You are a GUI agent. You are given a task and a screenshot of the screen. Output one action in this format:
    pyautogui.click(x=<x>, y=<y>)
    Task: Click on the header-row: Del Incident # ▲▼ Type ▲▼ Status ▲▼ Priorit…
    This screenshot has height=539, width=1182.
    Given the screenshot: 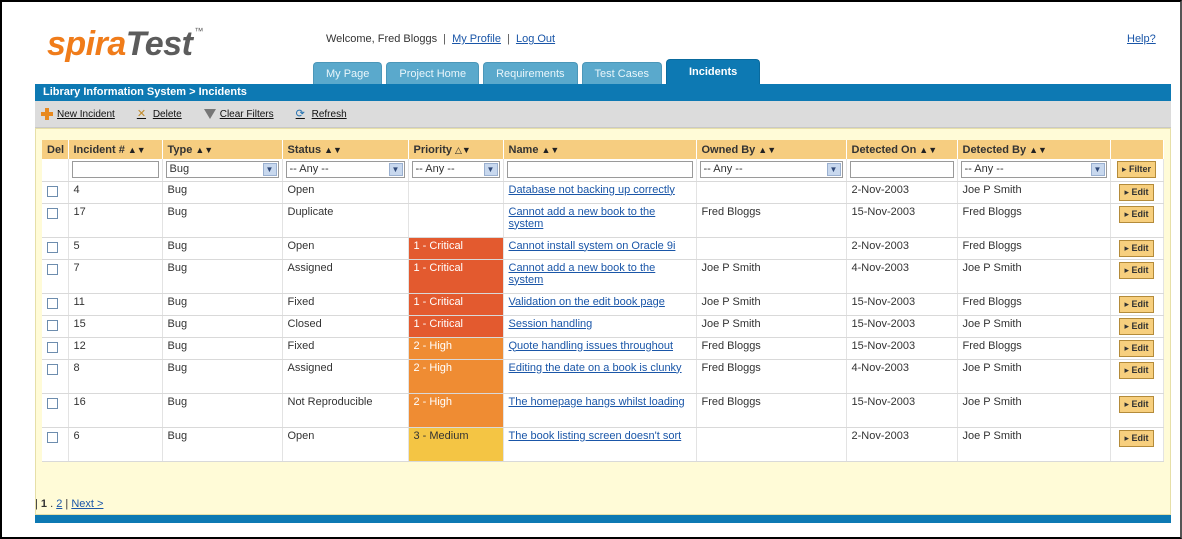 What is the action you would take?
    pyautogui.click(x=603, y=149)
    